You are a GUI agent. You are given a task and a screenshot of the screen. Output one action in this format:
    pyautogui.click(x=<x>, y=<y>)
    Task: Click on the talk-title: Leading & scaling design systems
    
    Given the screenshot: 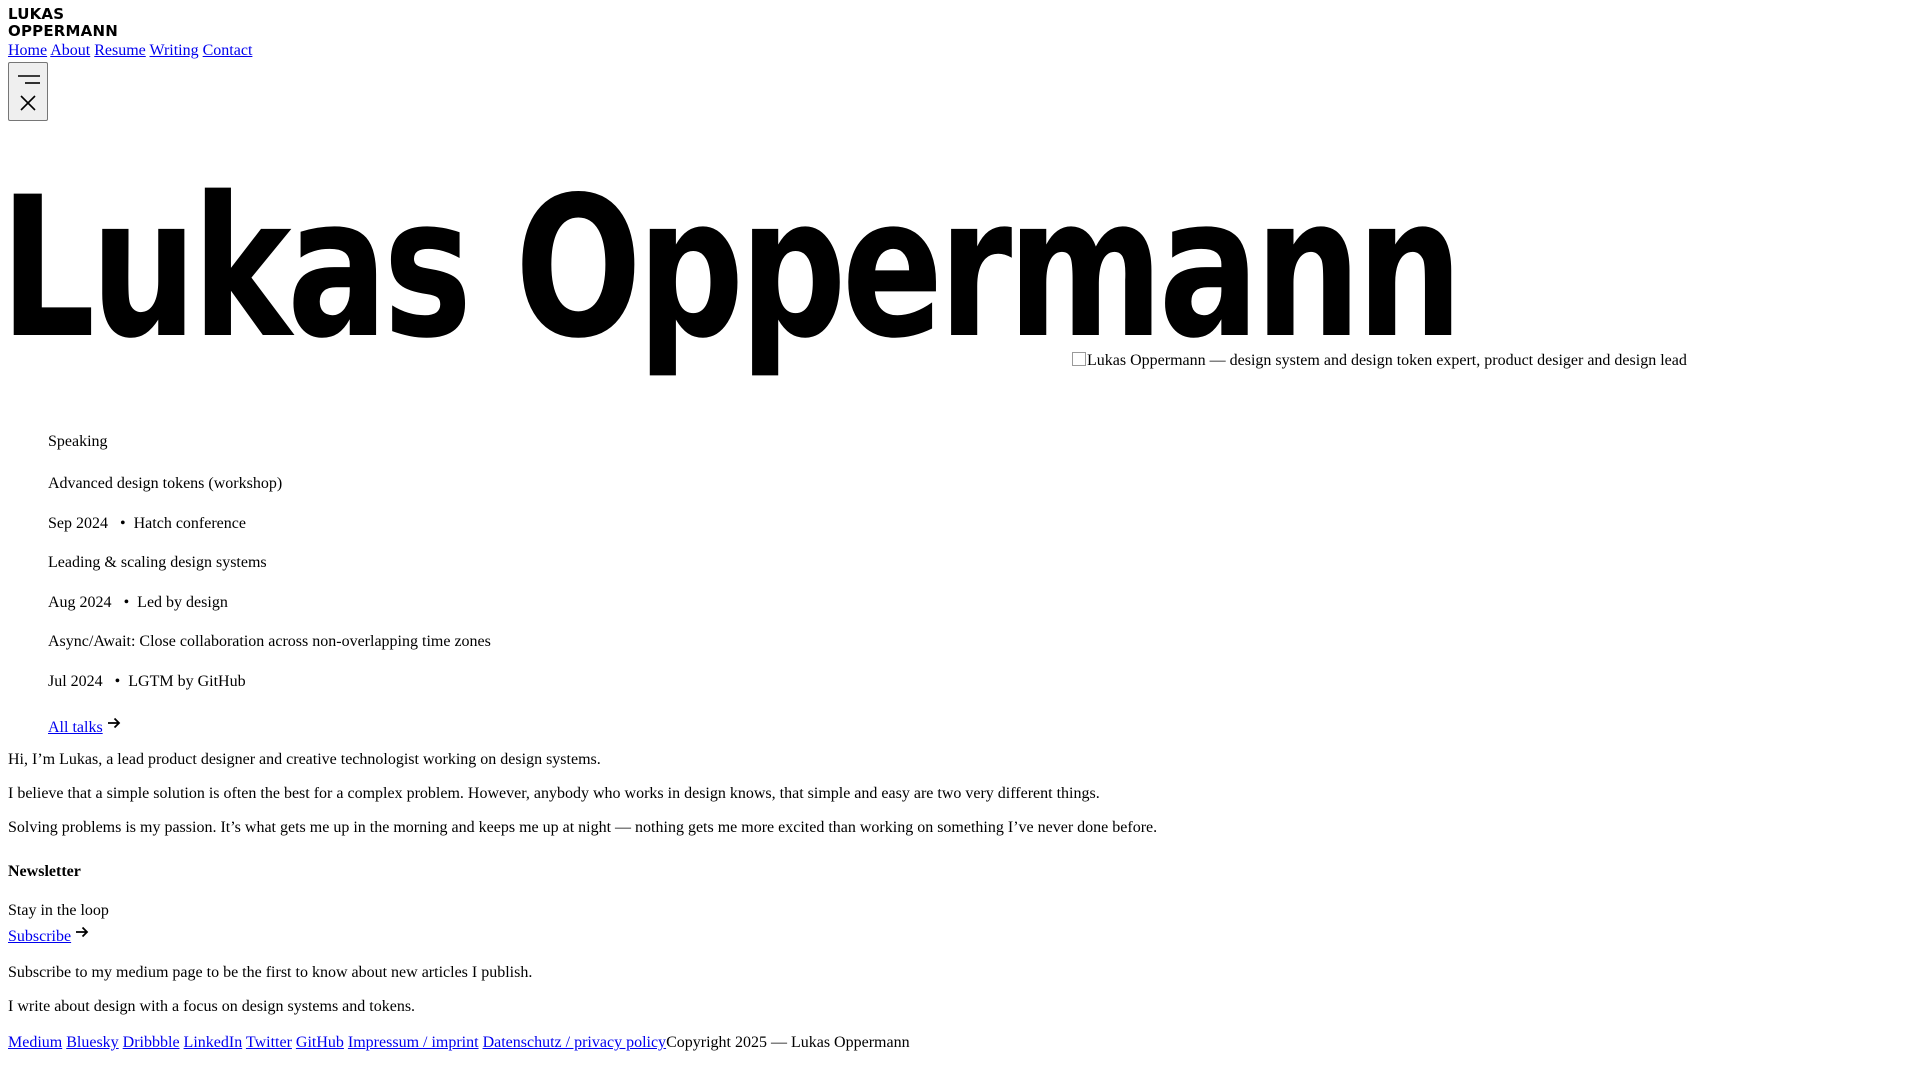 What is the action you would take?
    pyautogui.click(x=157, y=562)
    